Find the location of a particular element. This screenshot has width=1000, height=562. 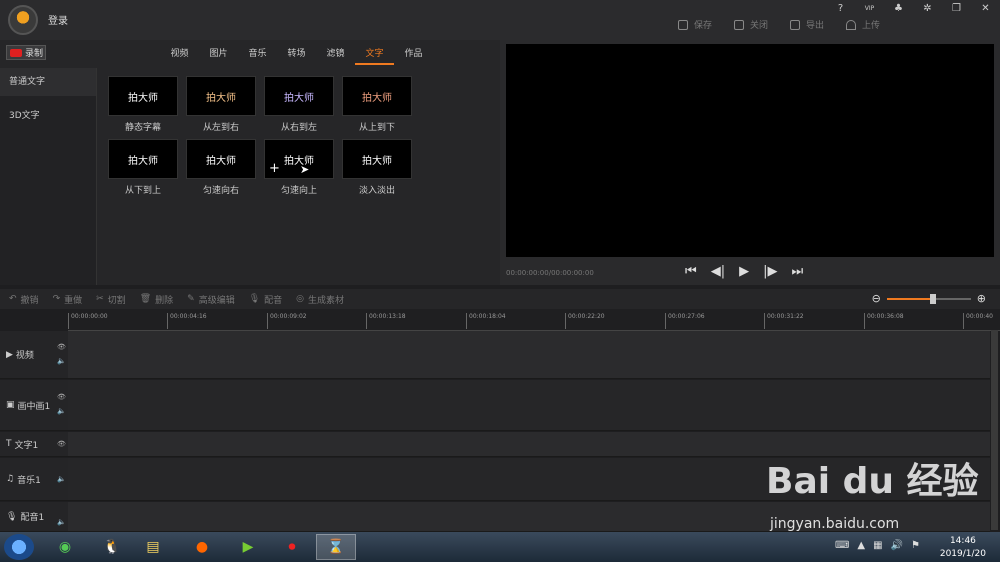

step-forward-icon: |▶ is located at coordinates (770, 271).